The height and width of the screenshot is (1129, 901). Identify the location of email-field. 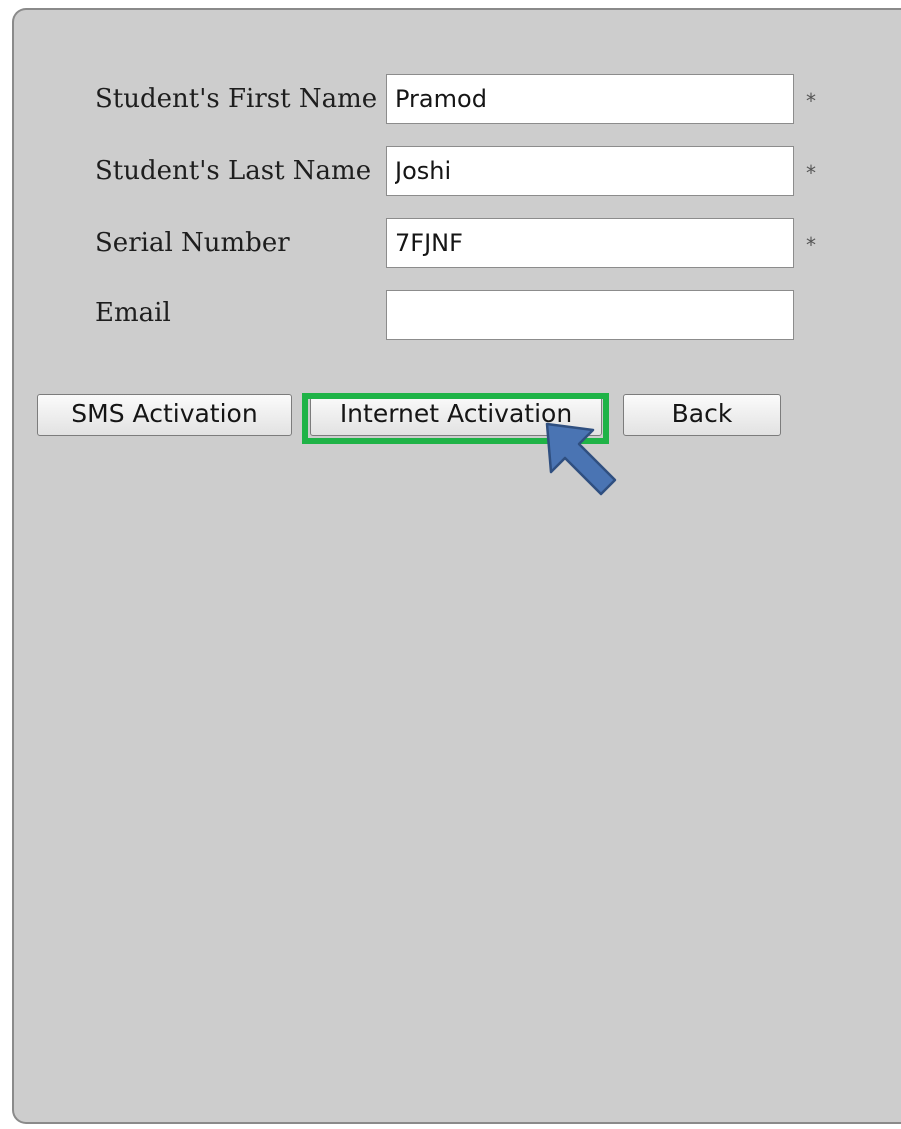
(590, 315).